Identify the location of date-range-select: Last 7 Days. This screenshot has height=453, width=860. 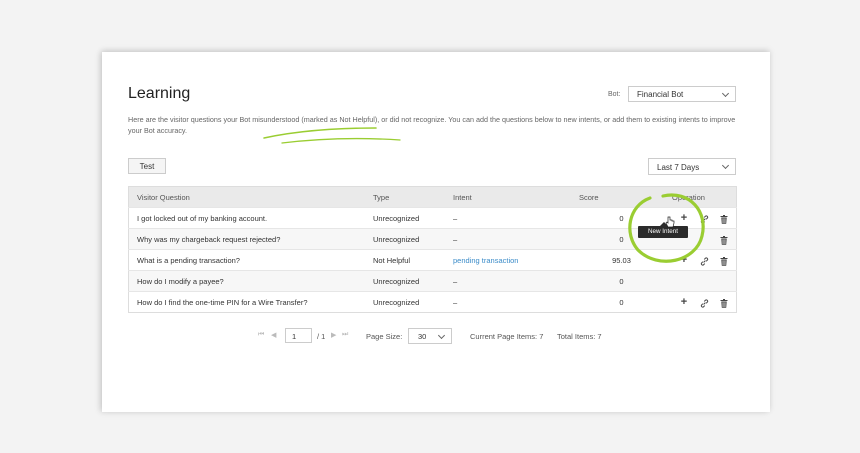
(692, 166).